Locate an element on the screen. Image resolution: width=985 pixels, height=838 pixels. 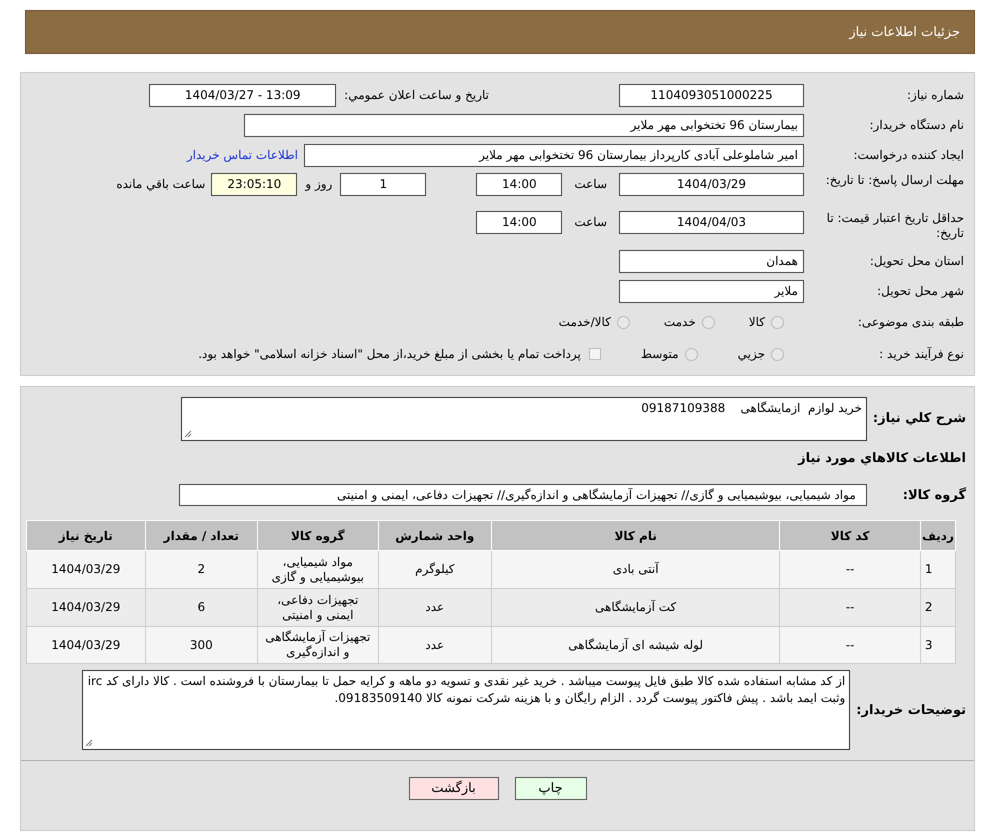
field-label: شرح کلي نیاز: is located at coordinates (919, 418).